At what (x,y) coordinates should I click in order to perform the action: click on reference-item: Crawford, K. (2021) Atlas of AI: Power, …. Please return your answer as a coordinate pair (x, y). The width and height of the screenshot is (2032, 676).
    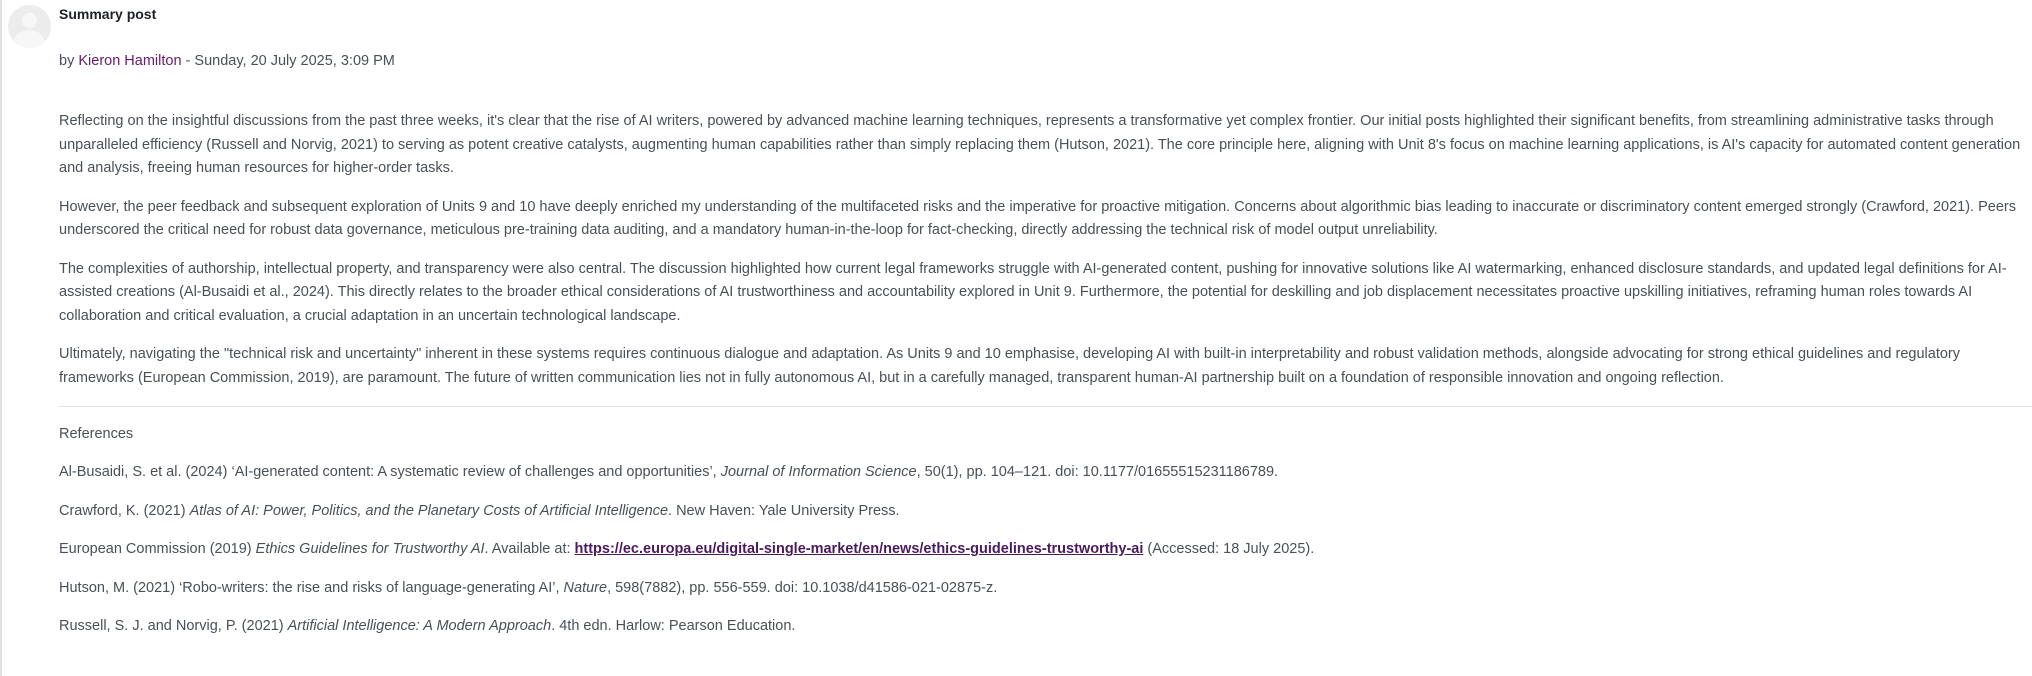
    Looking at the image, I should click on (1045, 511).